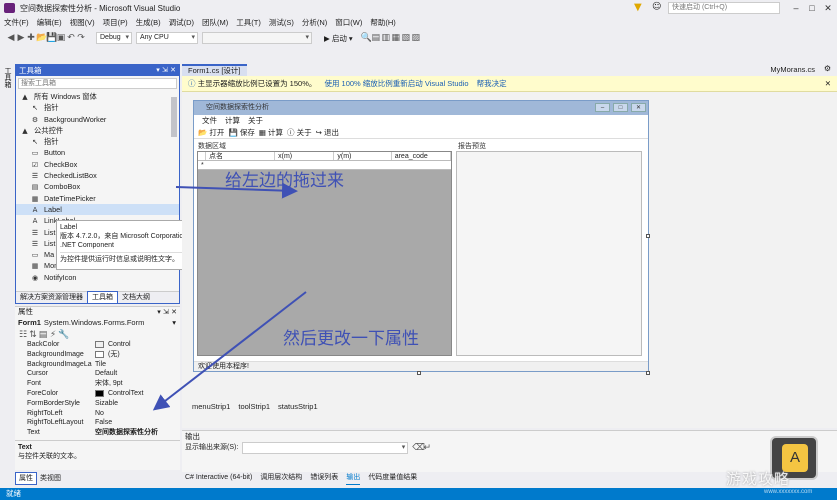 Image resolution: width=837 pixels, height=500 pixels. Describe the element at coordinates (788, 492) in the screenshot. I see `watermark-url: www.xxxxxxx.com` at that location.